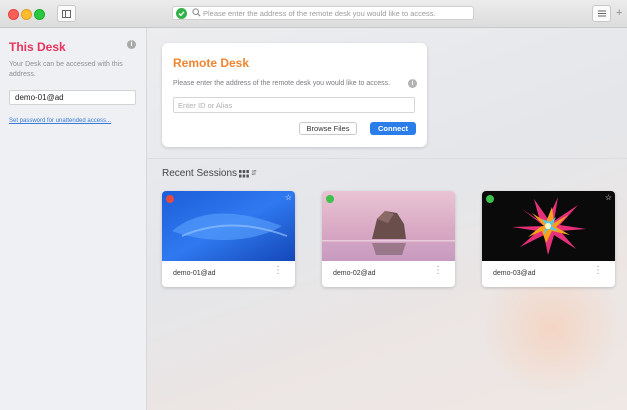 This screenshot has height=410, width=627. I want to click on session-name: demo-02@ad, so click(354, 273).